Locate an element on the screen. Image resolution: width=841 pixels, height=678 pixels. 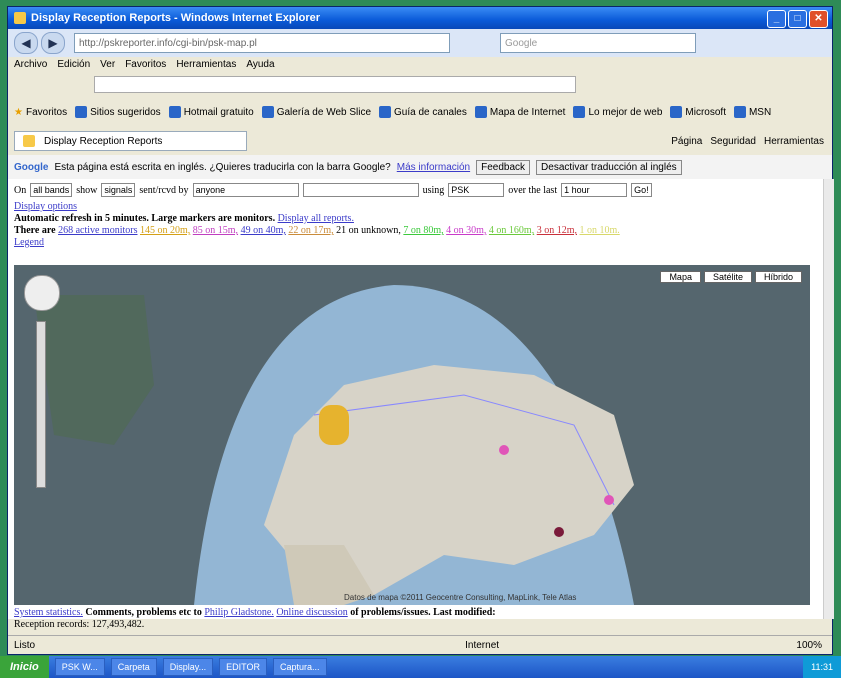
satellite-button: Satélite is located at coordinates (727, 277).